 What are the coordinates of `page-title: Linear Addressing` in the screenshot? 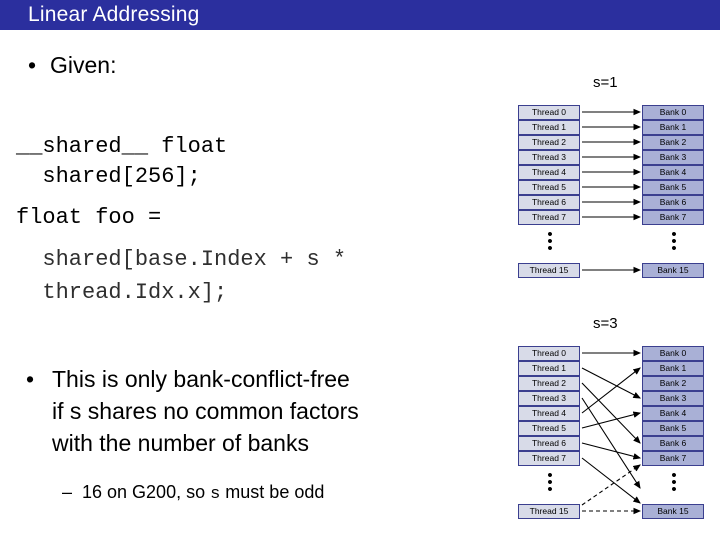 It's located at (114, 14).